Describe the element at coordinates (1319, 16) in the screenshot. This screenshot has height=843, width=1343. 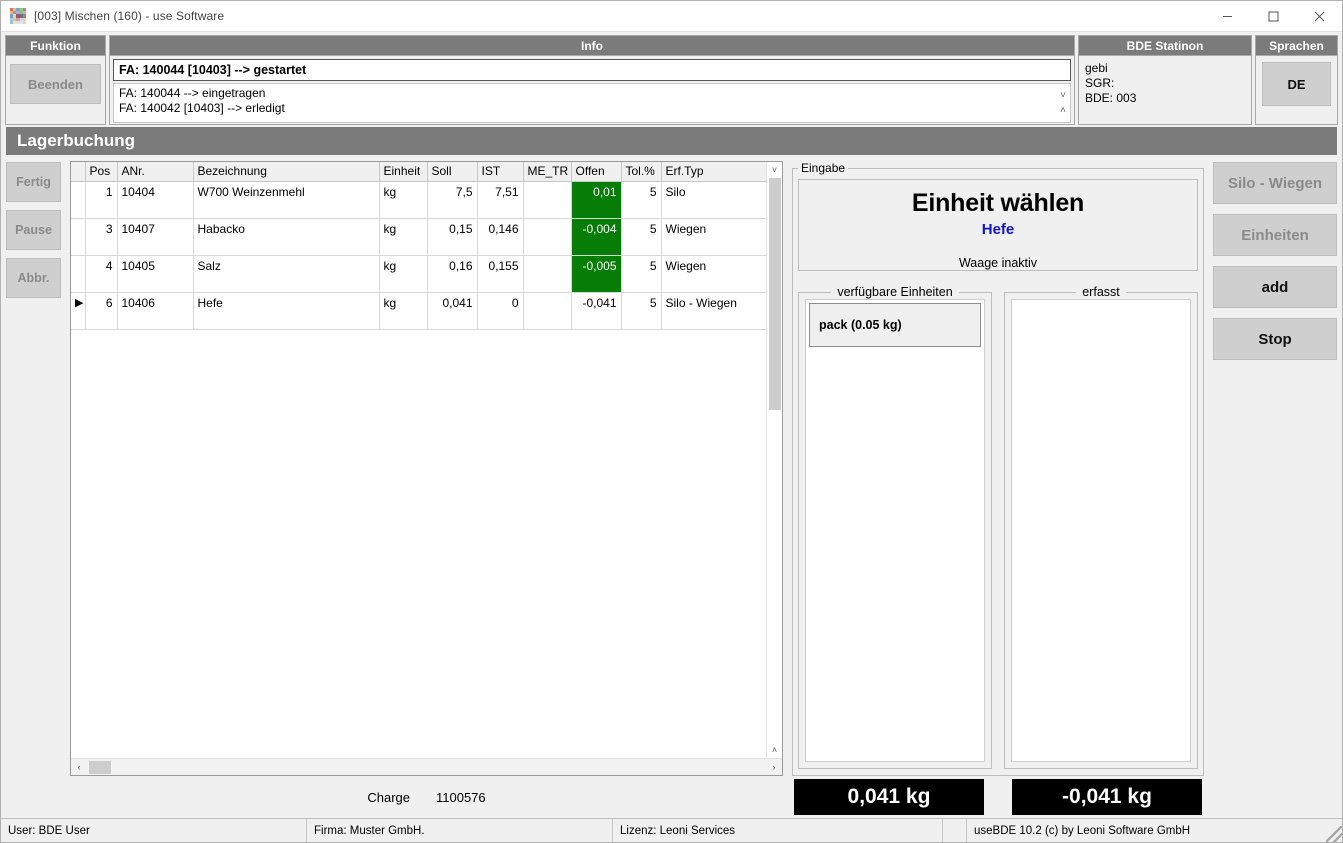
I see `close-button` at that location.